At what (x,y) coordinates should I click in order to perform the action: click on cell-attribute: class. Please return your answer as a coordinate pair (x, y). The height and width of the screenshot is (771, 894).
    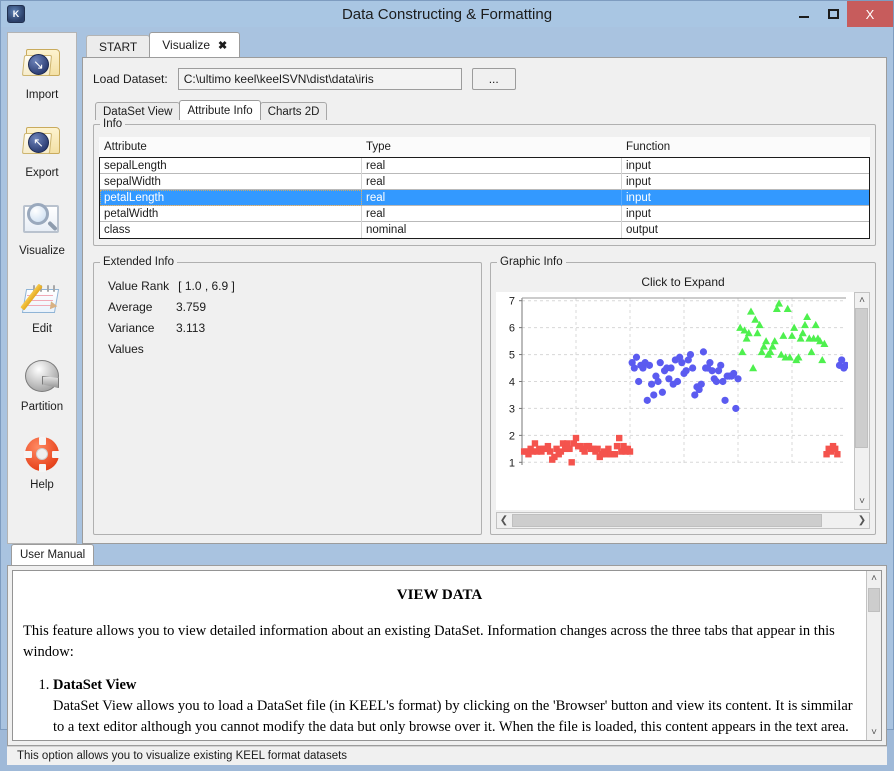
    Looking at the image, I should click on (231, 230).